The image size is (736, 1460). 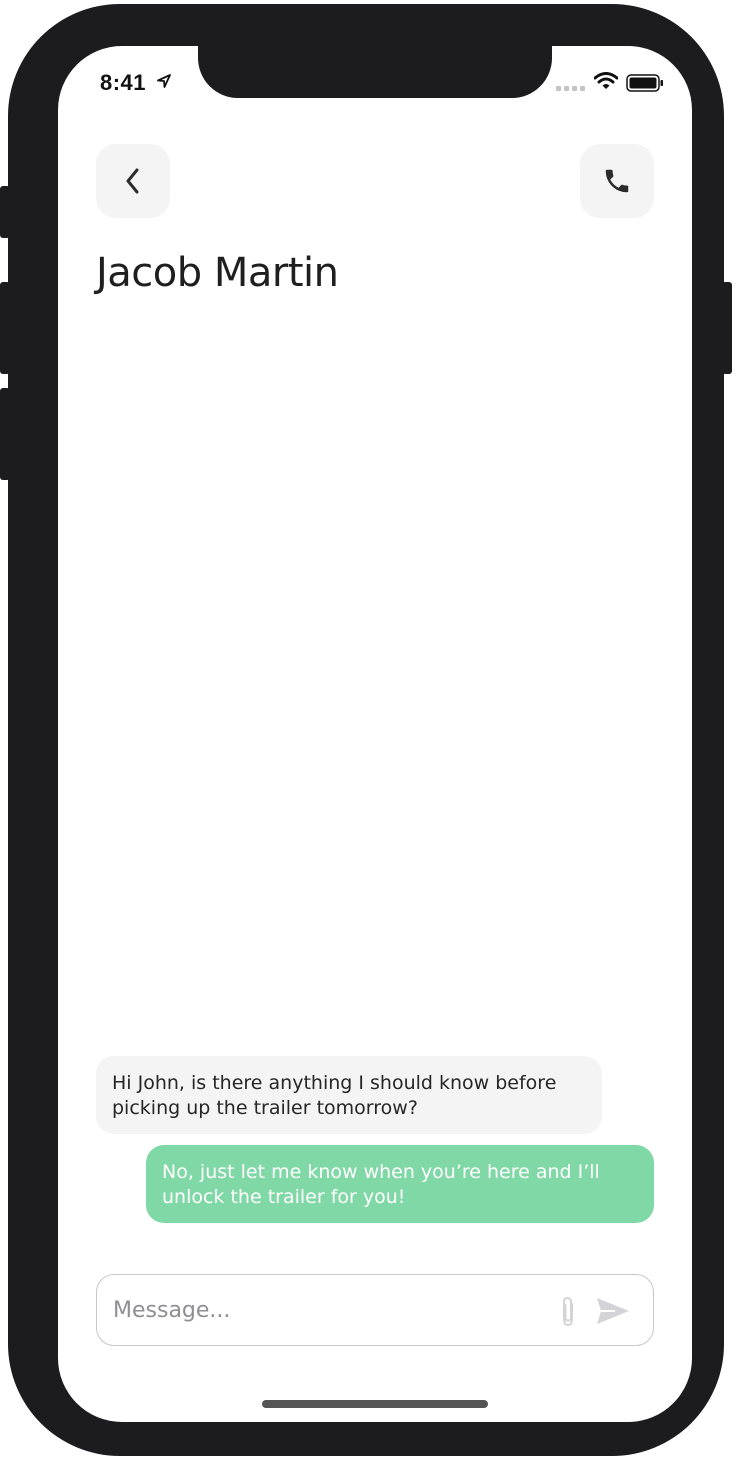 What do you see at coordinates (5, 212) in the screenshot?
I see `silent-switch` at bounding box center [5, 212].